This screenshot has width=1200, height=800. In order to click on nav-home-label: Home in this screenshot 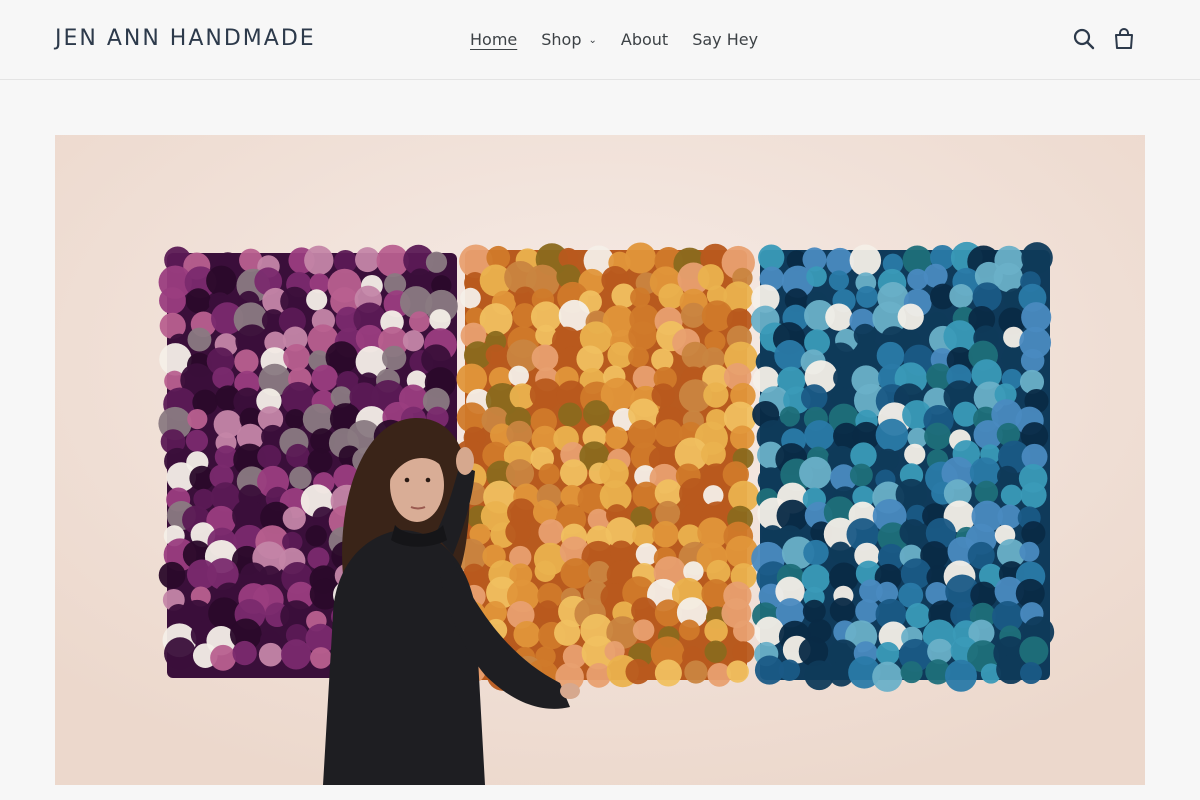, I will do `click(494, 39)`.